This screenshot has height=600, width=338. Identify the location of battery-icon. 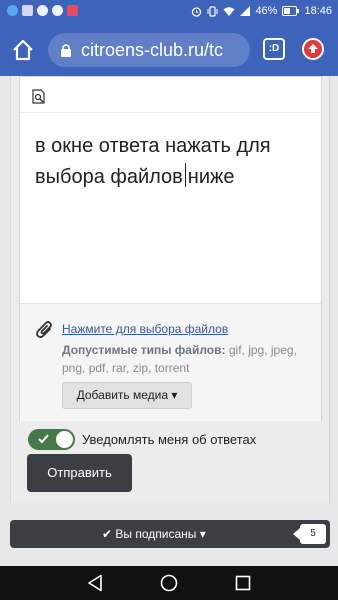
(291, 11).